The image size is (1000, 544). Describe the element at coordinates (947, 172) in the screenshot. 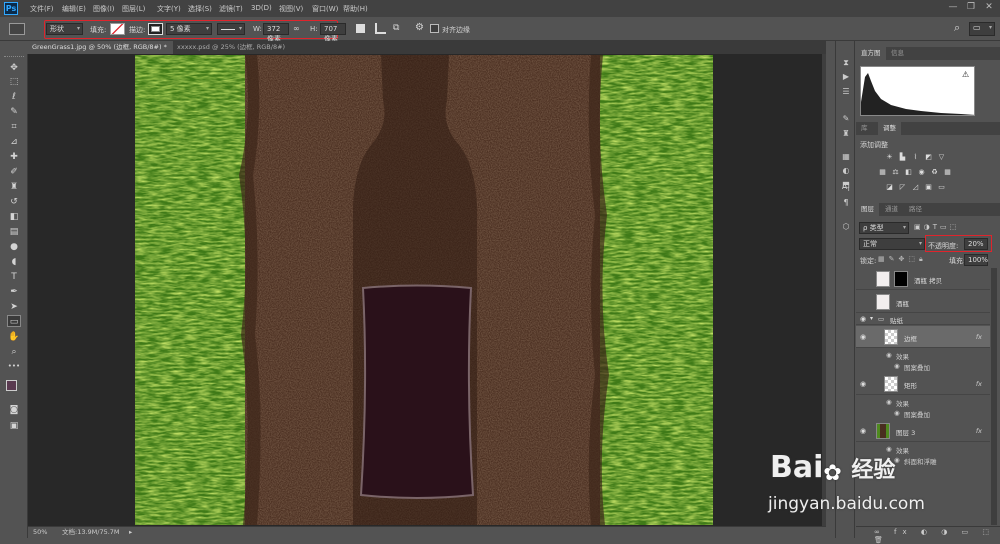

I see `color-lookup-icon: ▦` at that location.